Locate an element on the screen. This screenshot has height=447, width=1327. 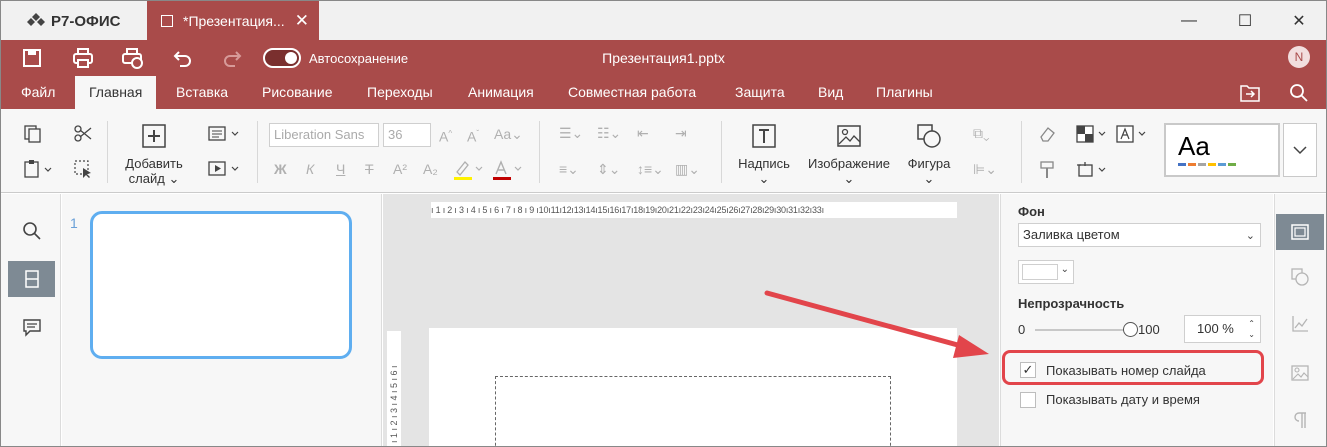
content-placeholder is located at coordinates (693, 411).